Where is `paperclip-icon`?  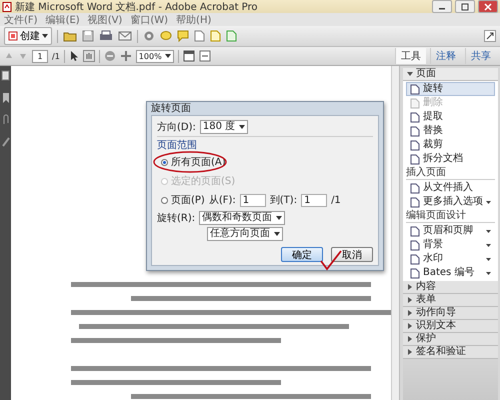
paperclip-icon is located at coordinates (5, 120).